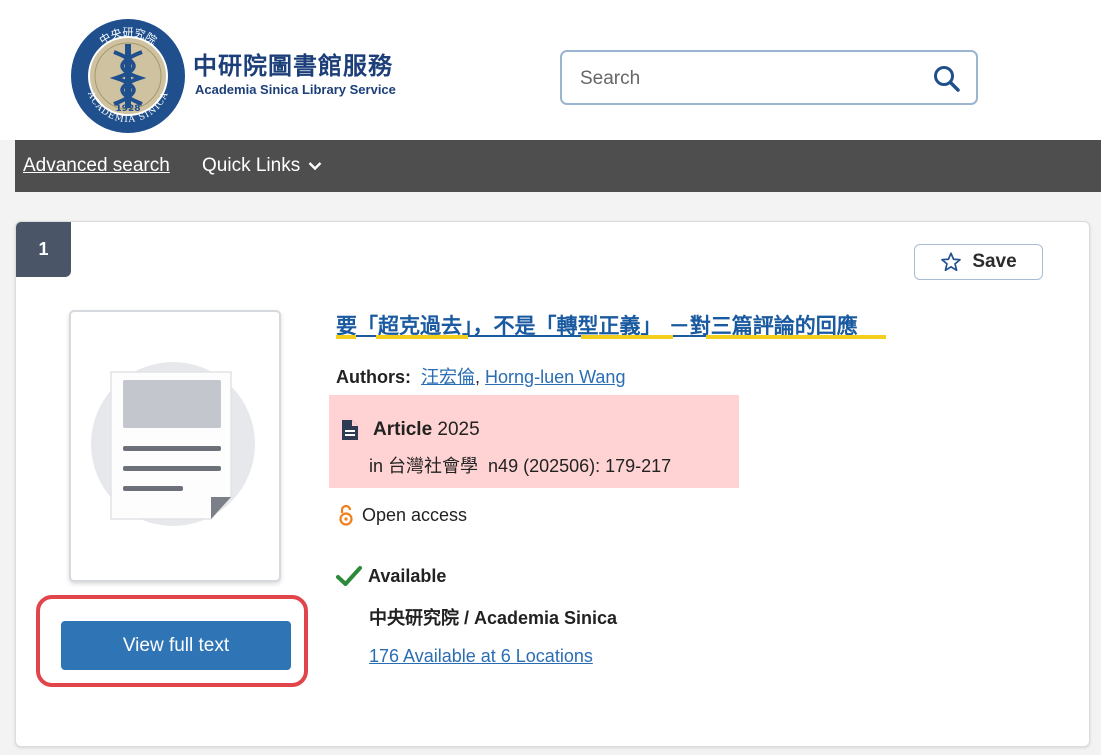  I want to click on source-journal: 台灣社會學, so click(433, 466).